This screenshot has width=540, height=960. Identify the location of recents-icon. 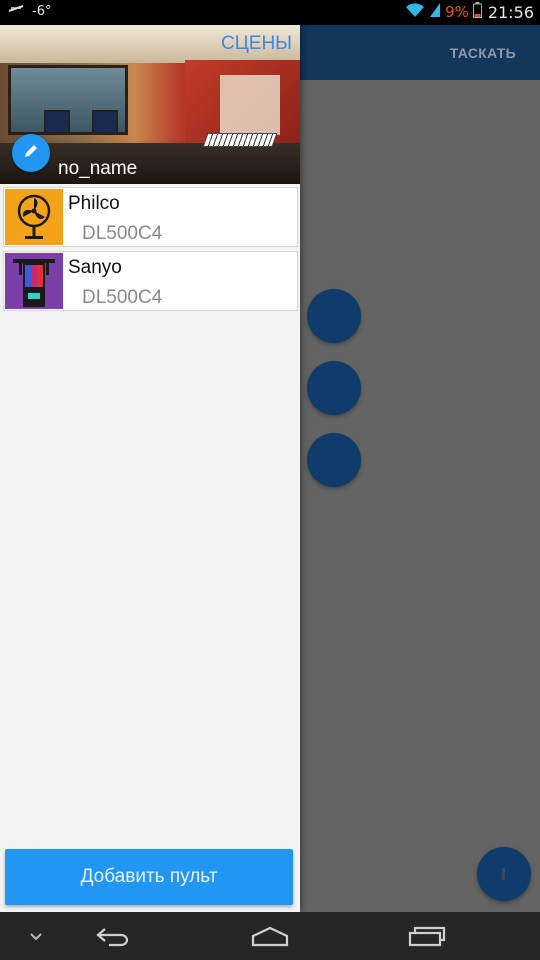
(427, 936).